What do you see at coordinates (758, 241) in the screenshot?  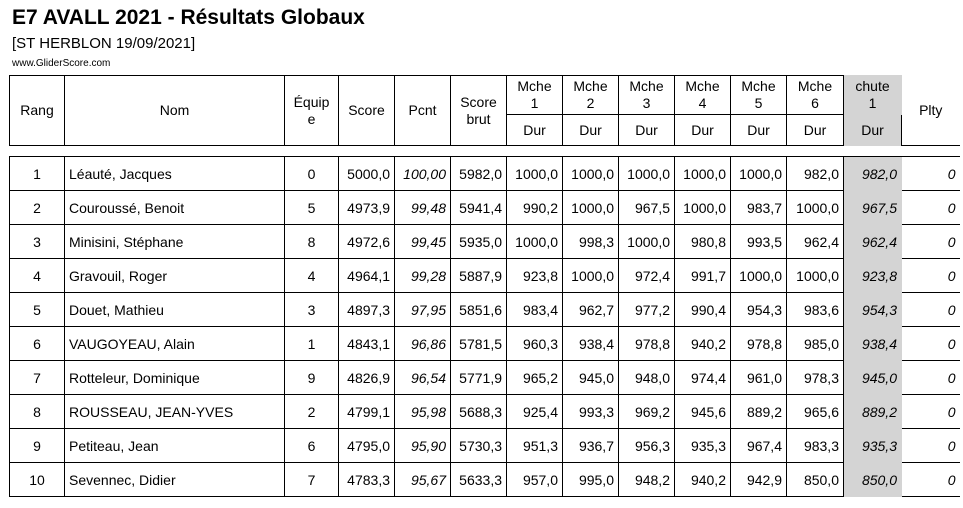 I see `round-5-cell: 993,5` at bounding box center [758, 241].